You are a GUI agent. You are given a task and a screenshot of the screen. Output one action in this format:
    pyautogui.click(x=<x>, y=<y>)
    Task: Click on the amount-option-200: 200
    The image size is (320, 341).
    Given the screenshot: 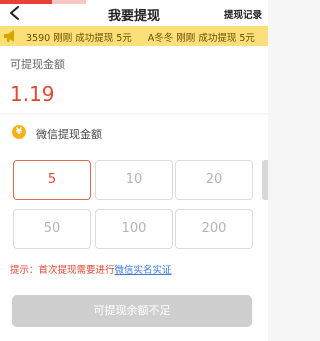 What is the action you would take?
    pyautogui.click(x=214, y=229)
    